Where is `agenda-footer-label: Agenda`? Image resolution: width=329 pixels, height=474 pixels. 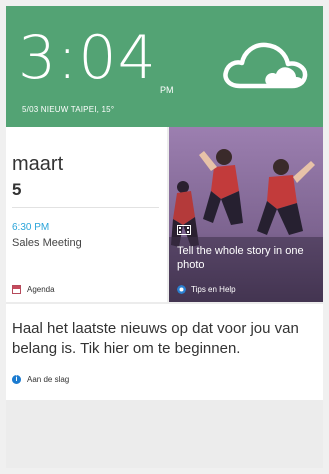
agenda-footer-label: Agenda is located at coordinates (41, 289).